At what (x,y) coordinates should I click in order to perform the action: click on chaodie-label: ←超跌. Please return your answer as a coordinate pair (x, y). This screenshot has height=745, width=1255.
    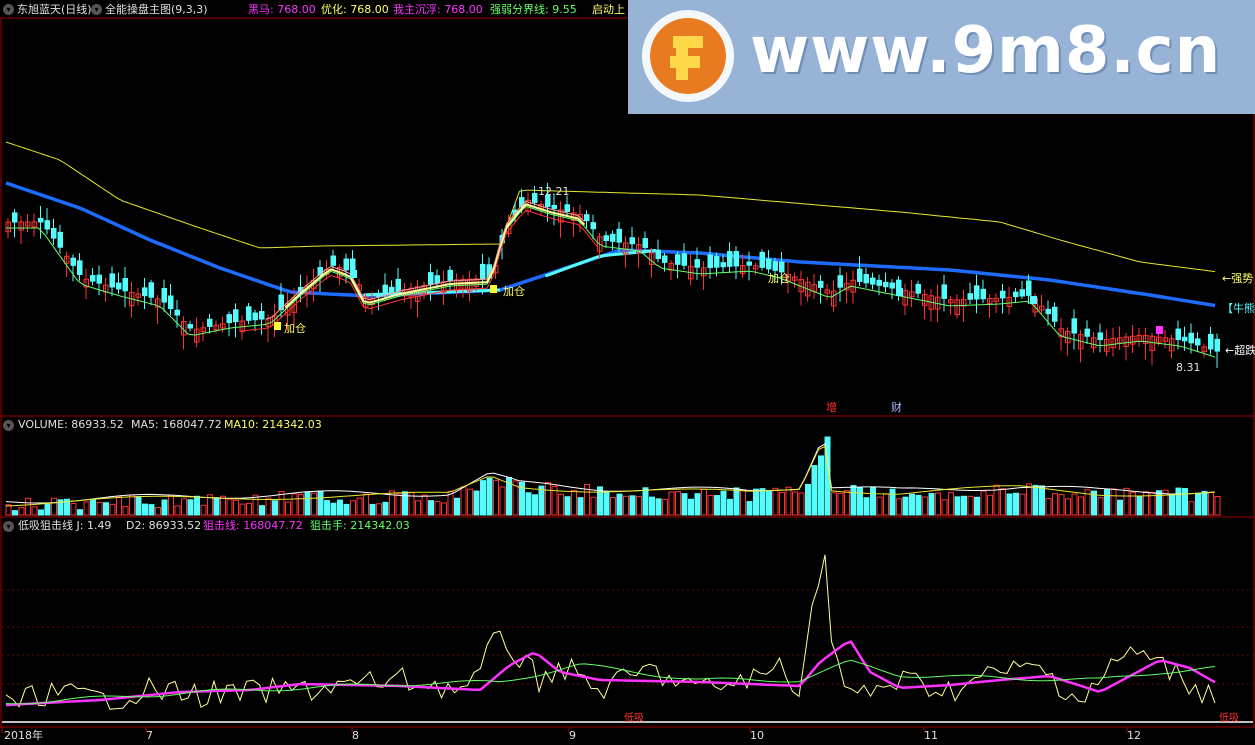
    Looking at the image, I should click on (1240, 350).